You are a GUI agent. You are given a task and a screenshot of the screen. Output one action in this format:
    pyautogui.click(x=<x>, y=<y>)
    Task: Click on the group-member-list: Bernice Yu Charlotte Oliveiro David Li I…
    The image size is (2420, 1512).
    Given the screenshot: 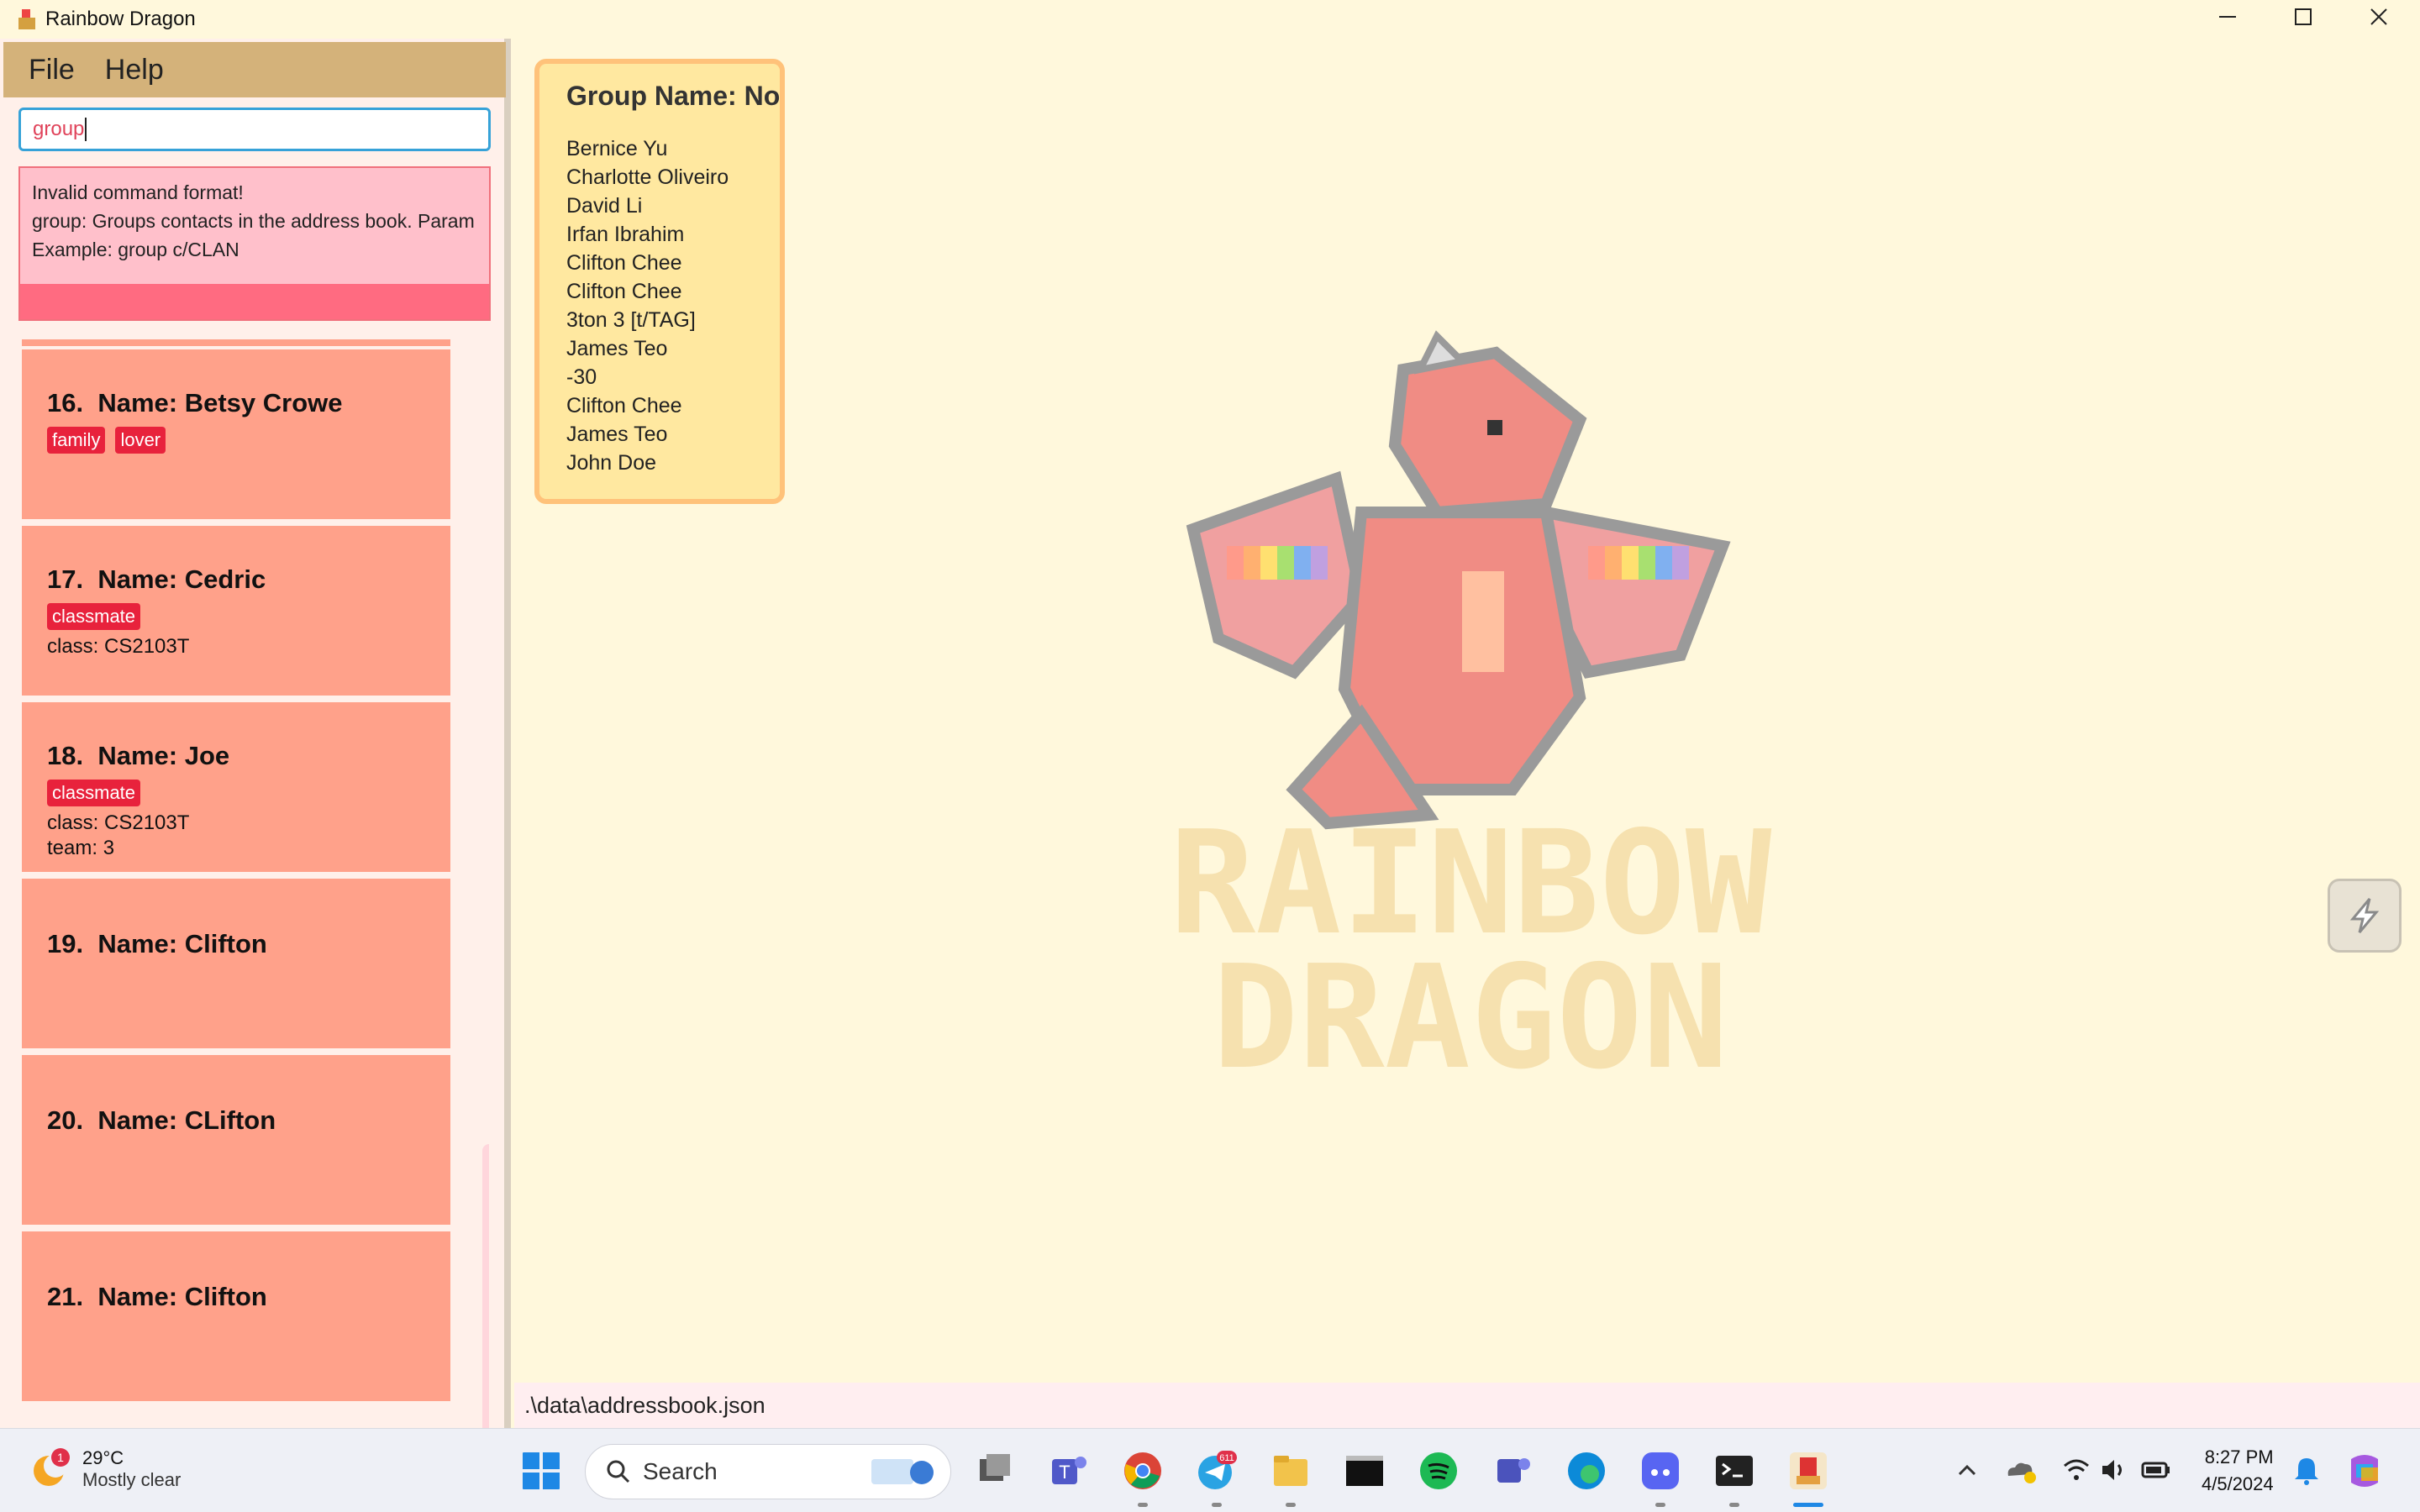 What is the action you would take?
    pyautogui.click(x=647, y=307)
    